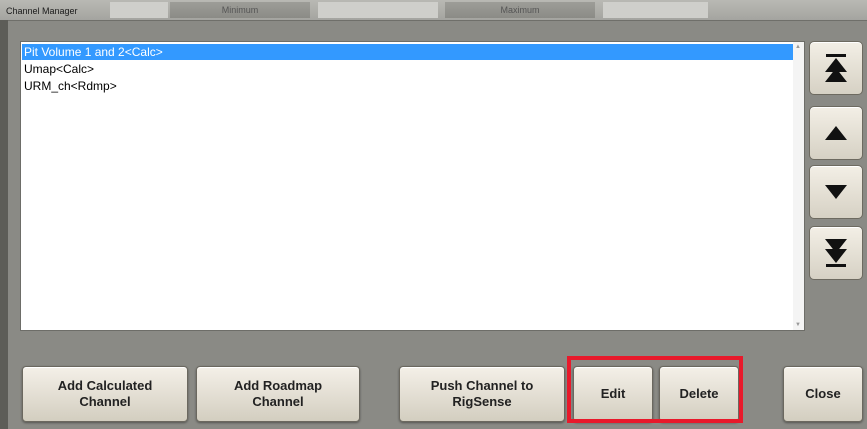  What do you see at coordinates (520, 10) in the screenshot?
I see `maximum-header: Maximum` at bounding box center [520, 10].